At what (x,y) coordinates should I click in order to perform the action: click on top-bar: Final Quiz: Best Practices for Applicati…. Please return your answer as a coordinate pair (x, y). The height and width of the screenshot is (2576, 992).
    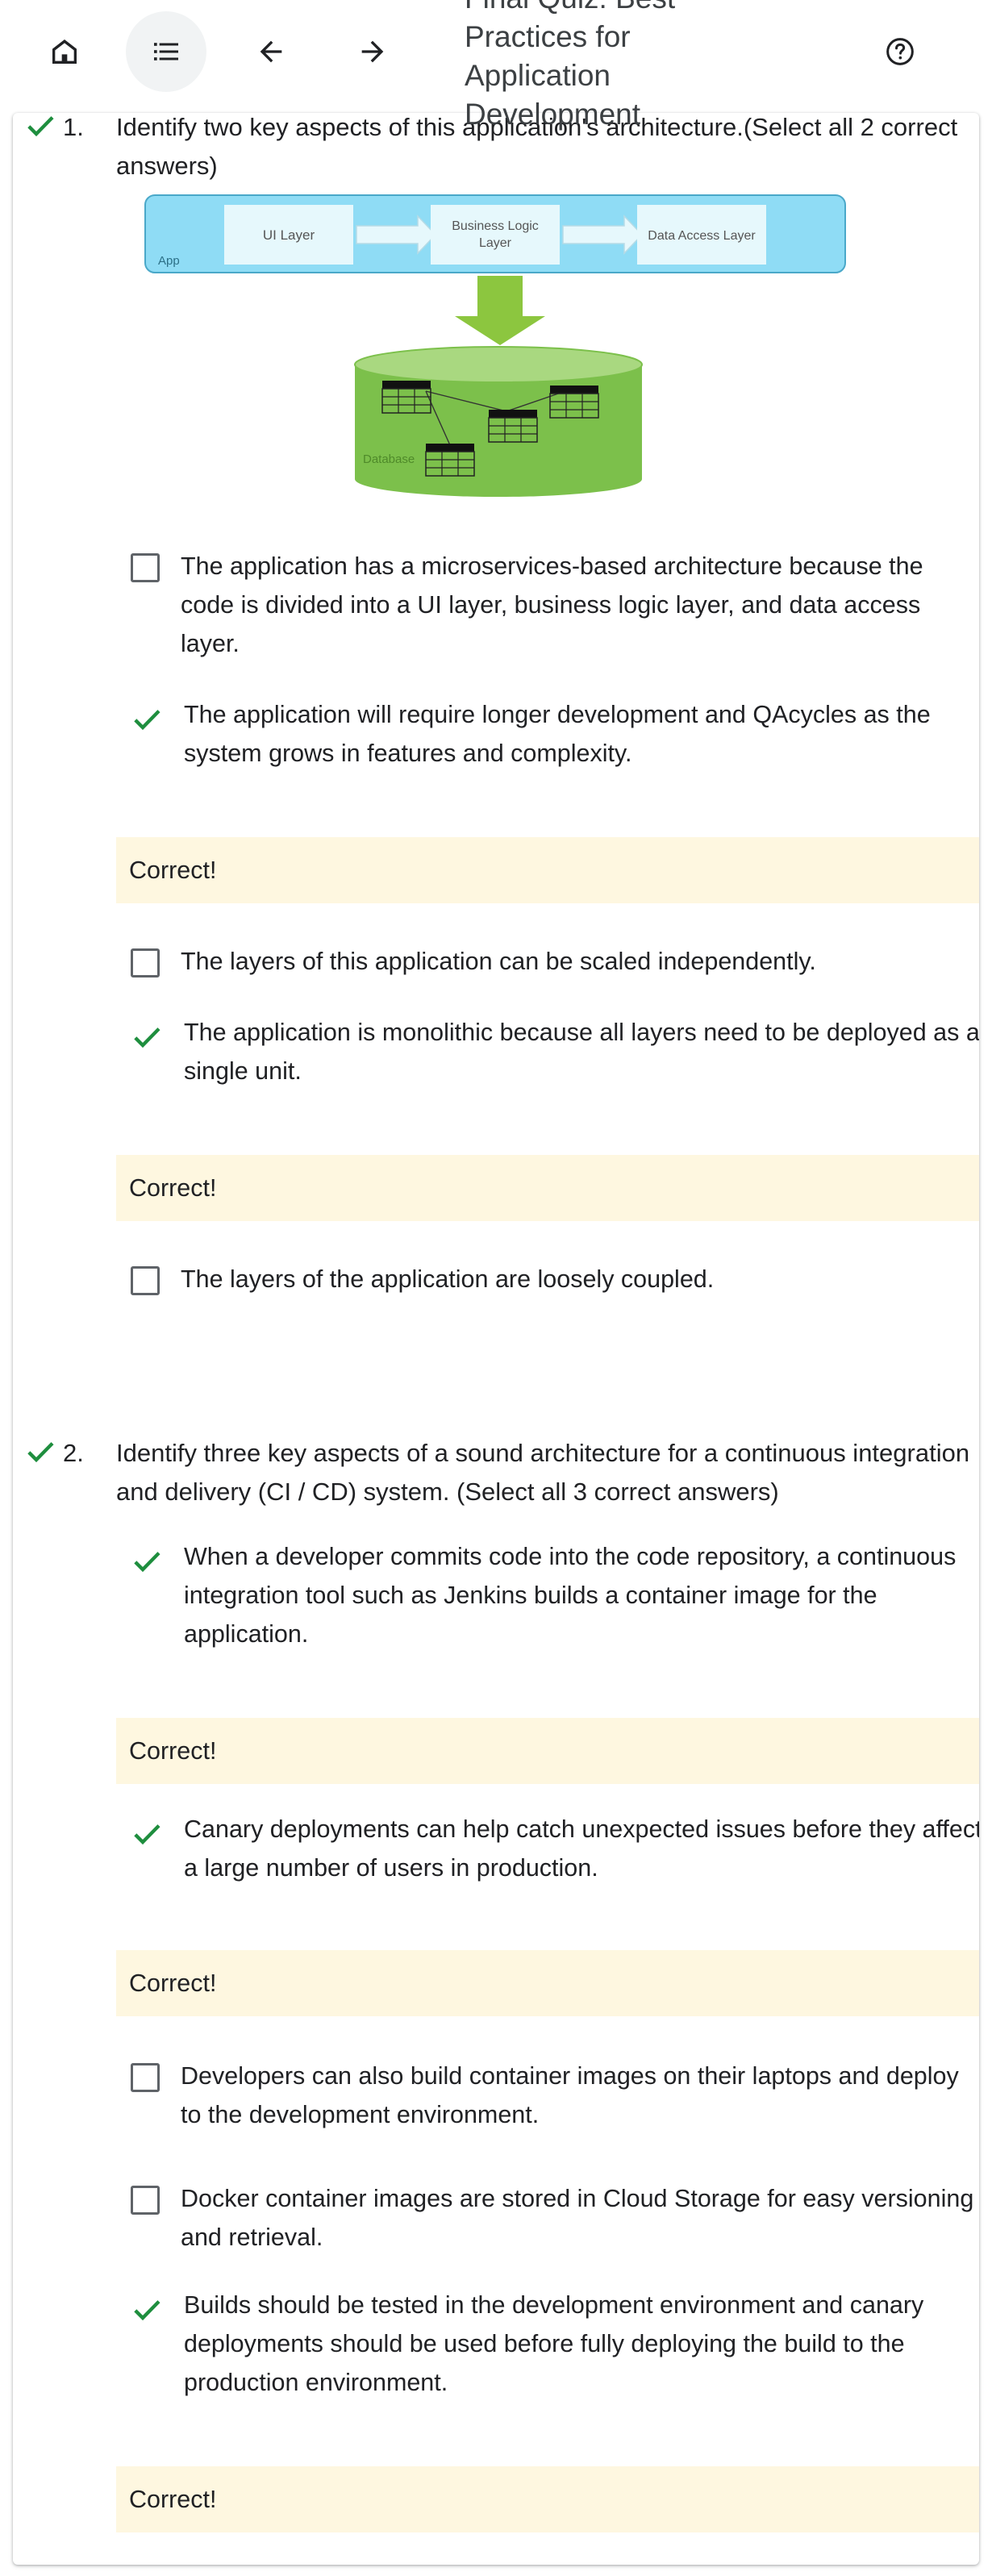
    Looking at the image, I should click on (496, 65).